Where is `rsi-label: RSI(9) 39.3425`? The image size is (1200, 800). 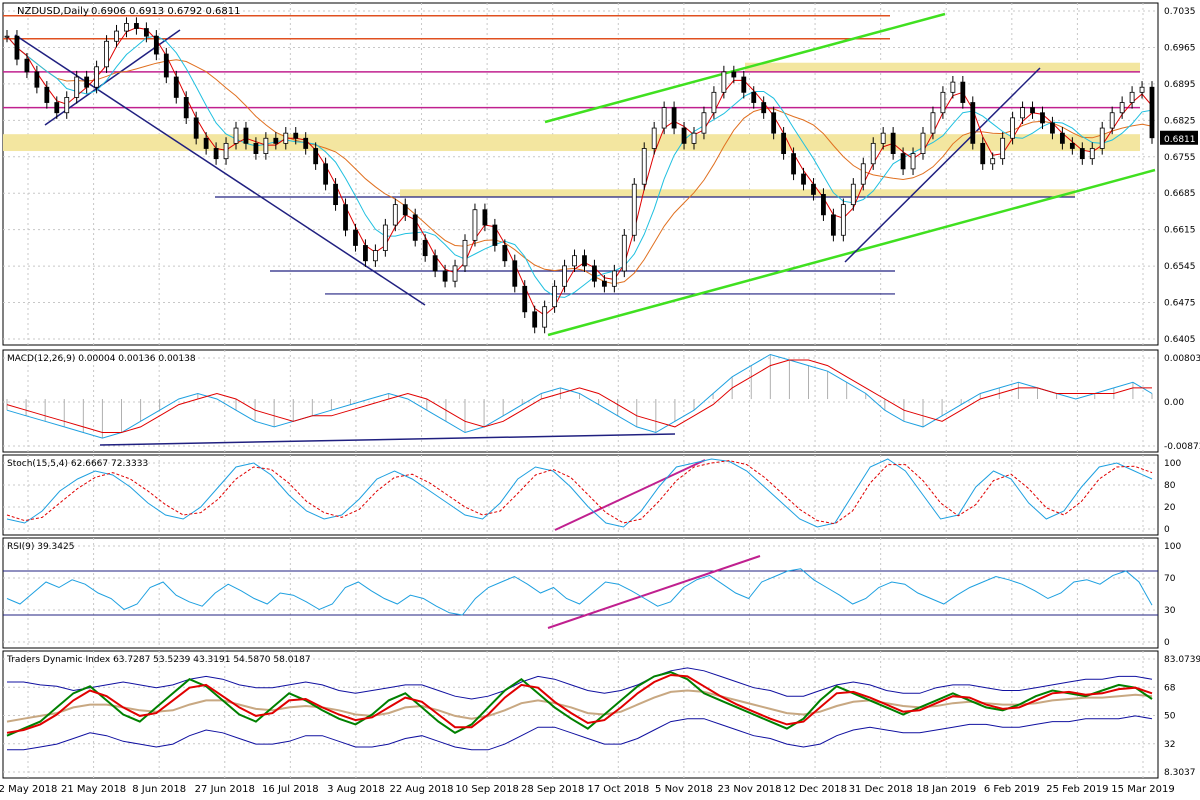
rsi-label: RSI(9) 39.3425 is located at coordinates (40, 547).